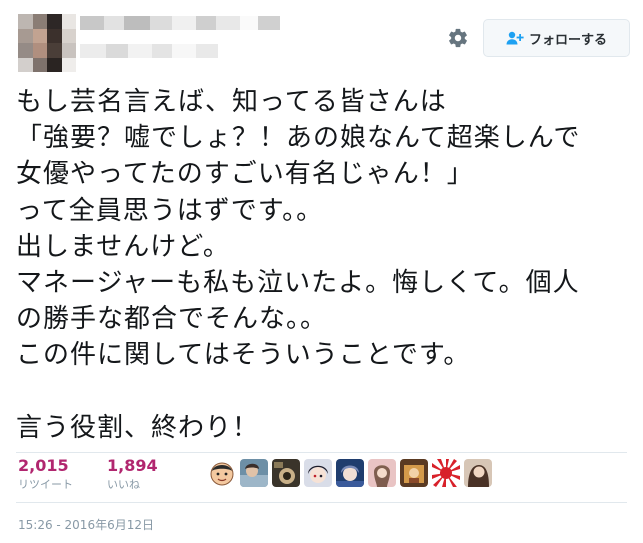 The width and height of the screenshot is (643, 543). I want to click on retweet-label: リツイート, so click(45, 484).